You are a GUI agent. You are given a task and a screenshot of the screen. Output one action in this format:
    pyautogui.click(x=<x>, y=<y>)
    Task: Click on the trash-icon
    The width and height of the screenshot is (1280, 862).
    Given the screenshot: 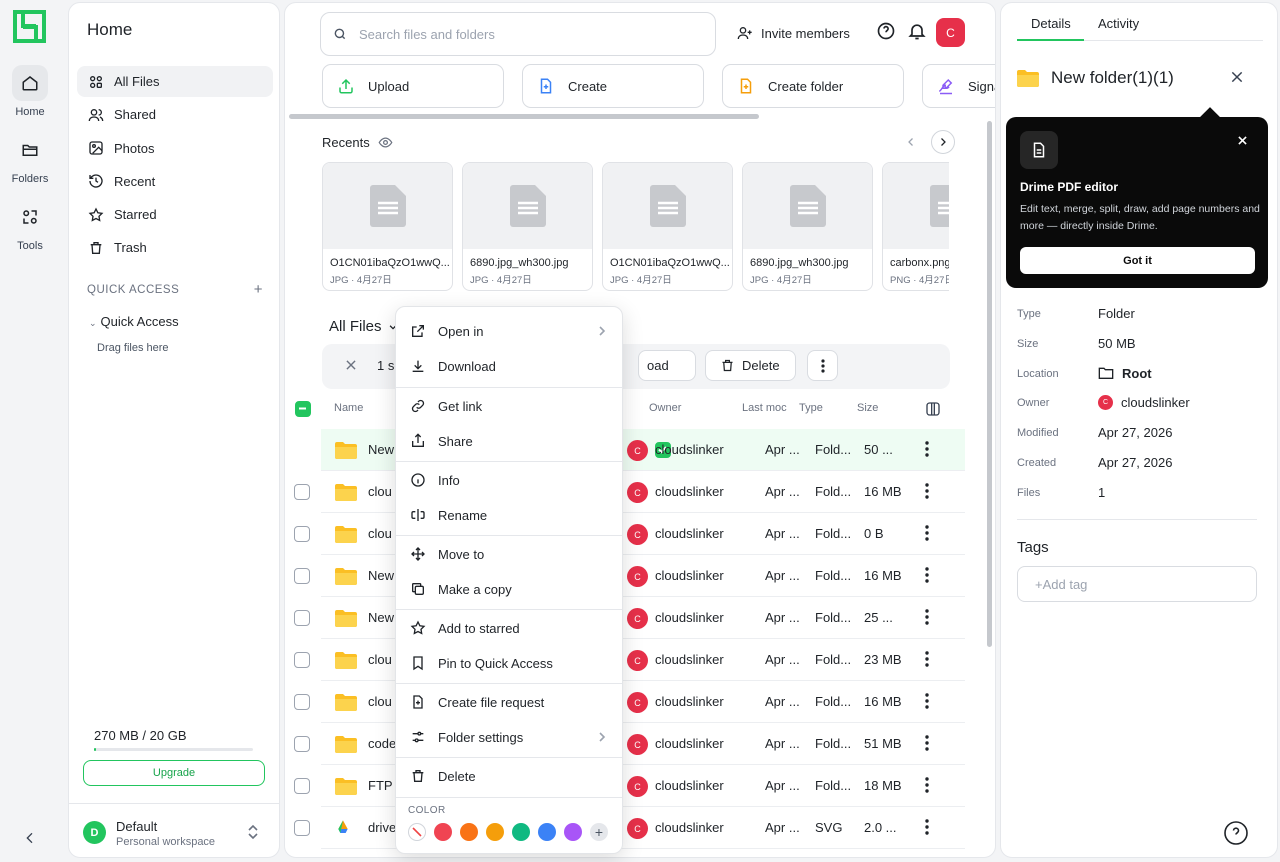 What is the action you would take?
    pyautogui.click(x=418, y=776)
    